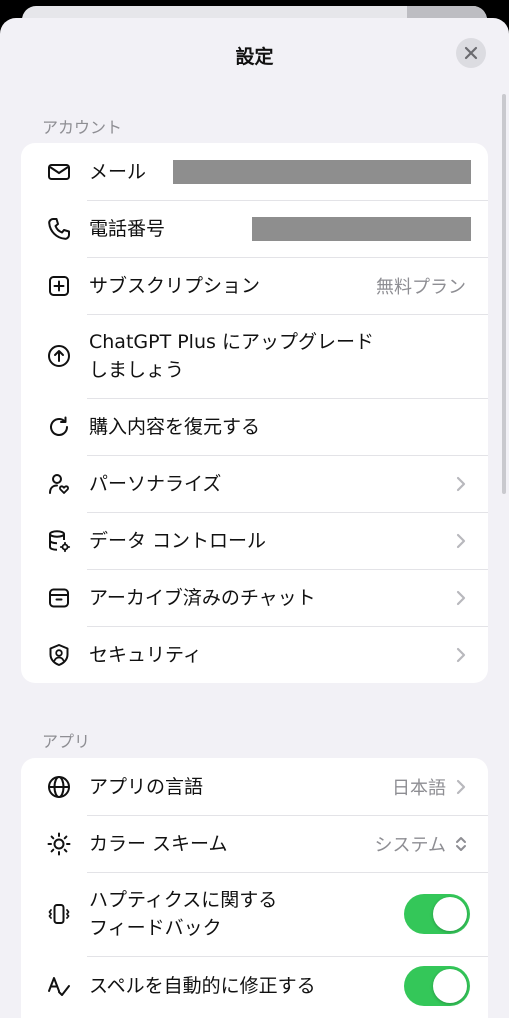  I want to click on row-label: データ コントロール, so click(178, 540).